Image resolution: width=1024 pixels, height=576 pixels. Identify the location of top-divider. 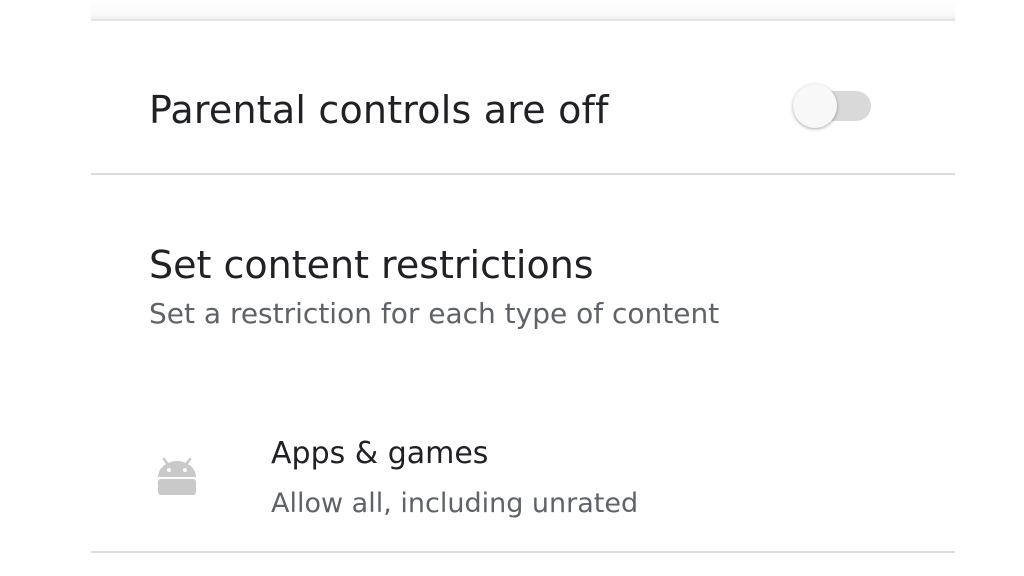
(523, 20).